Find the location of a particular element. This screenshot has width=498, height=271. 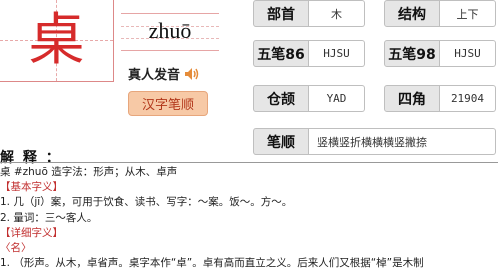

radical-value: 木 is located at coordinates (337, 13).